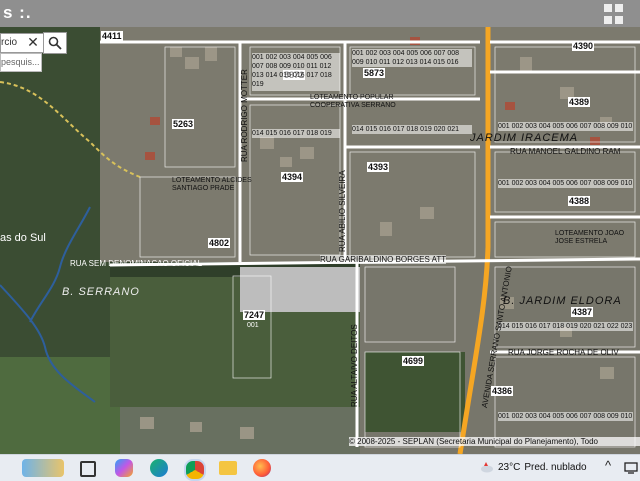 The width and height of the screenshot is (640, 481). Describe the element at coordinates (212, 184) in the screenshot. I see `subdivision-alcides: LOTEAMENTO ALCIDES SANTIAGO PRADE` at that location.